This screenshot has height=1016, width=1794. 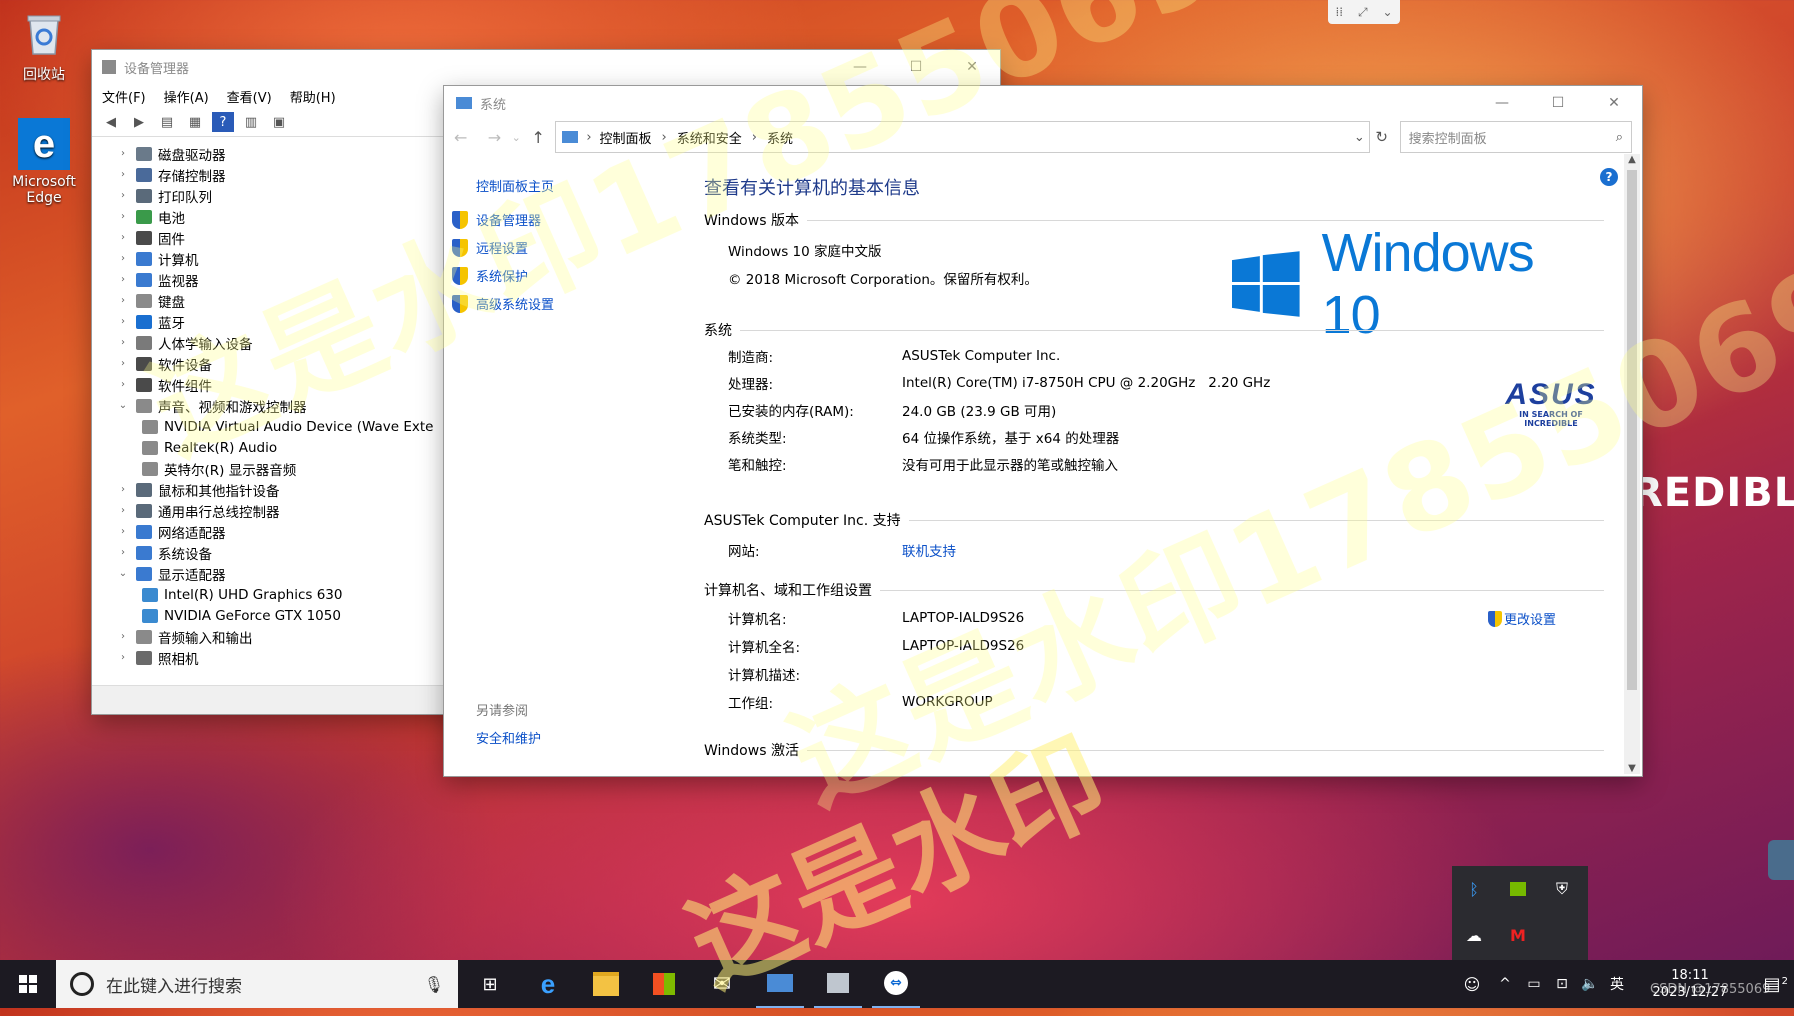 I want to click on nvidia-icon, so click(x=1518, y=889).